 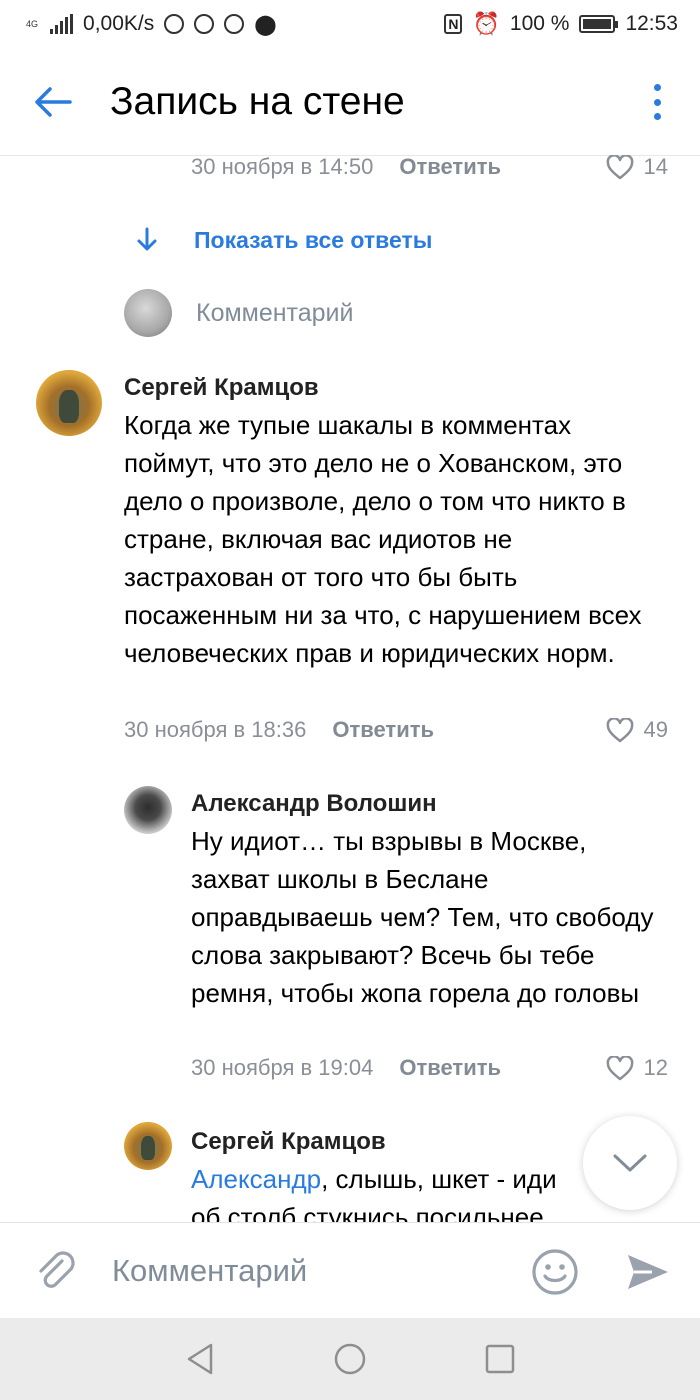 I want to click on more-button, so click(x=657, y=102).